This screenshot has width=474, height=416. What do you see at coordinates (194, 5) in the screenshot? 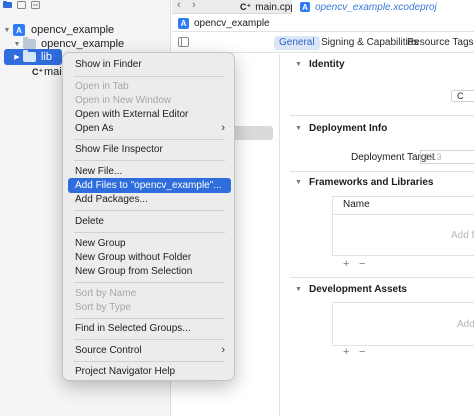
I see `forward-button: ›` at bounding box center [194, 5].